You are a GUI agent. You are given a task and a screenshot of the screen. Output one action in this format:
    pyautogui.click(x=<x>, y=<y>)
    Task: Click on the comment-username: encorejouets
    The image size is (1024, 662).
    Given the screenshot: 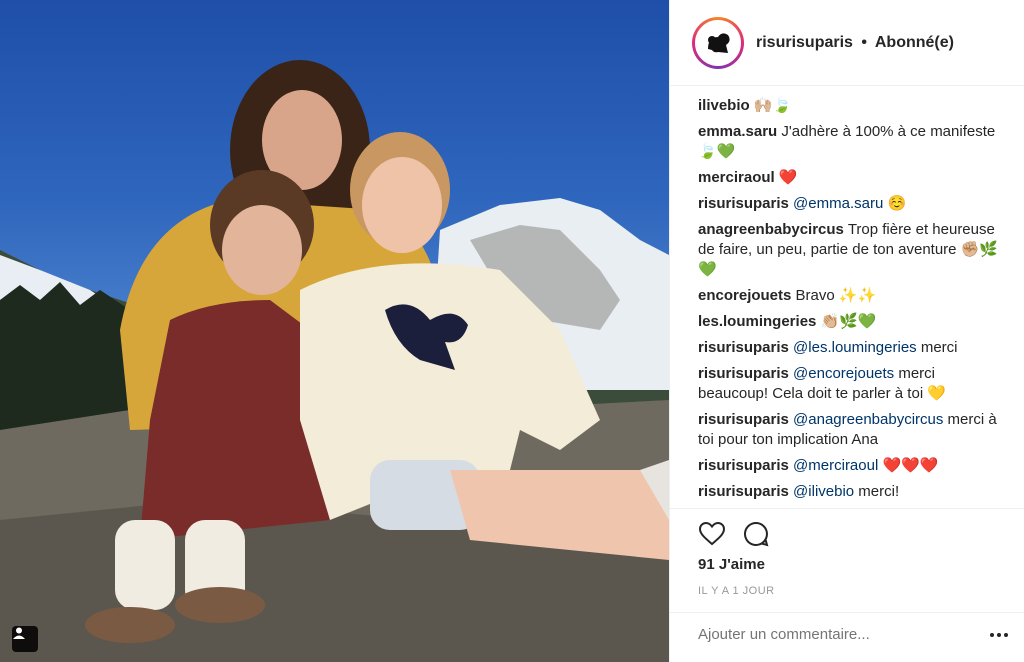 What is the action you would take?
    pyautogui.click(x=744, y=295)
    